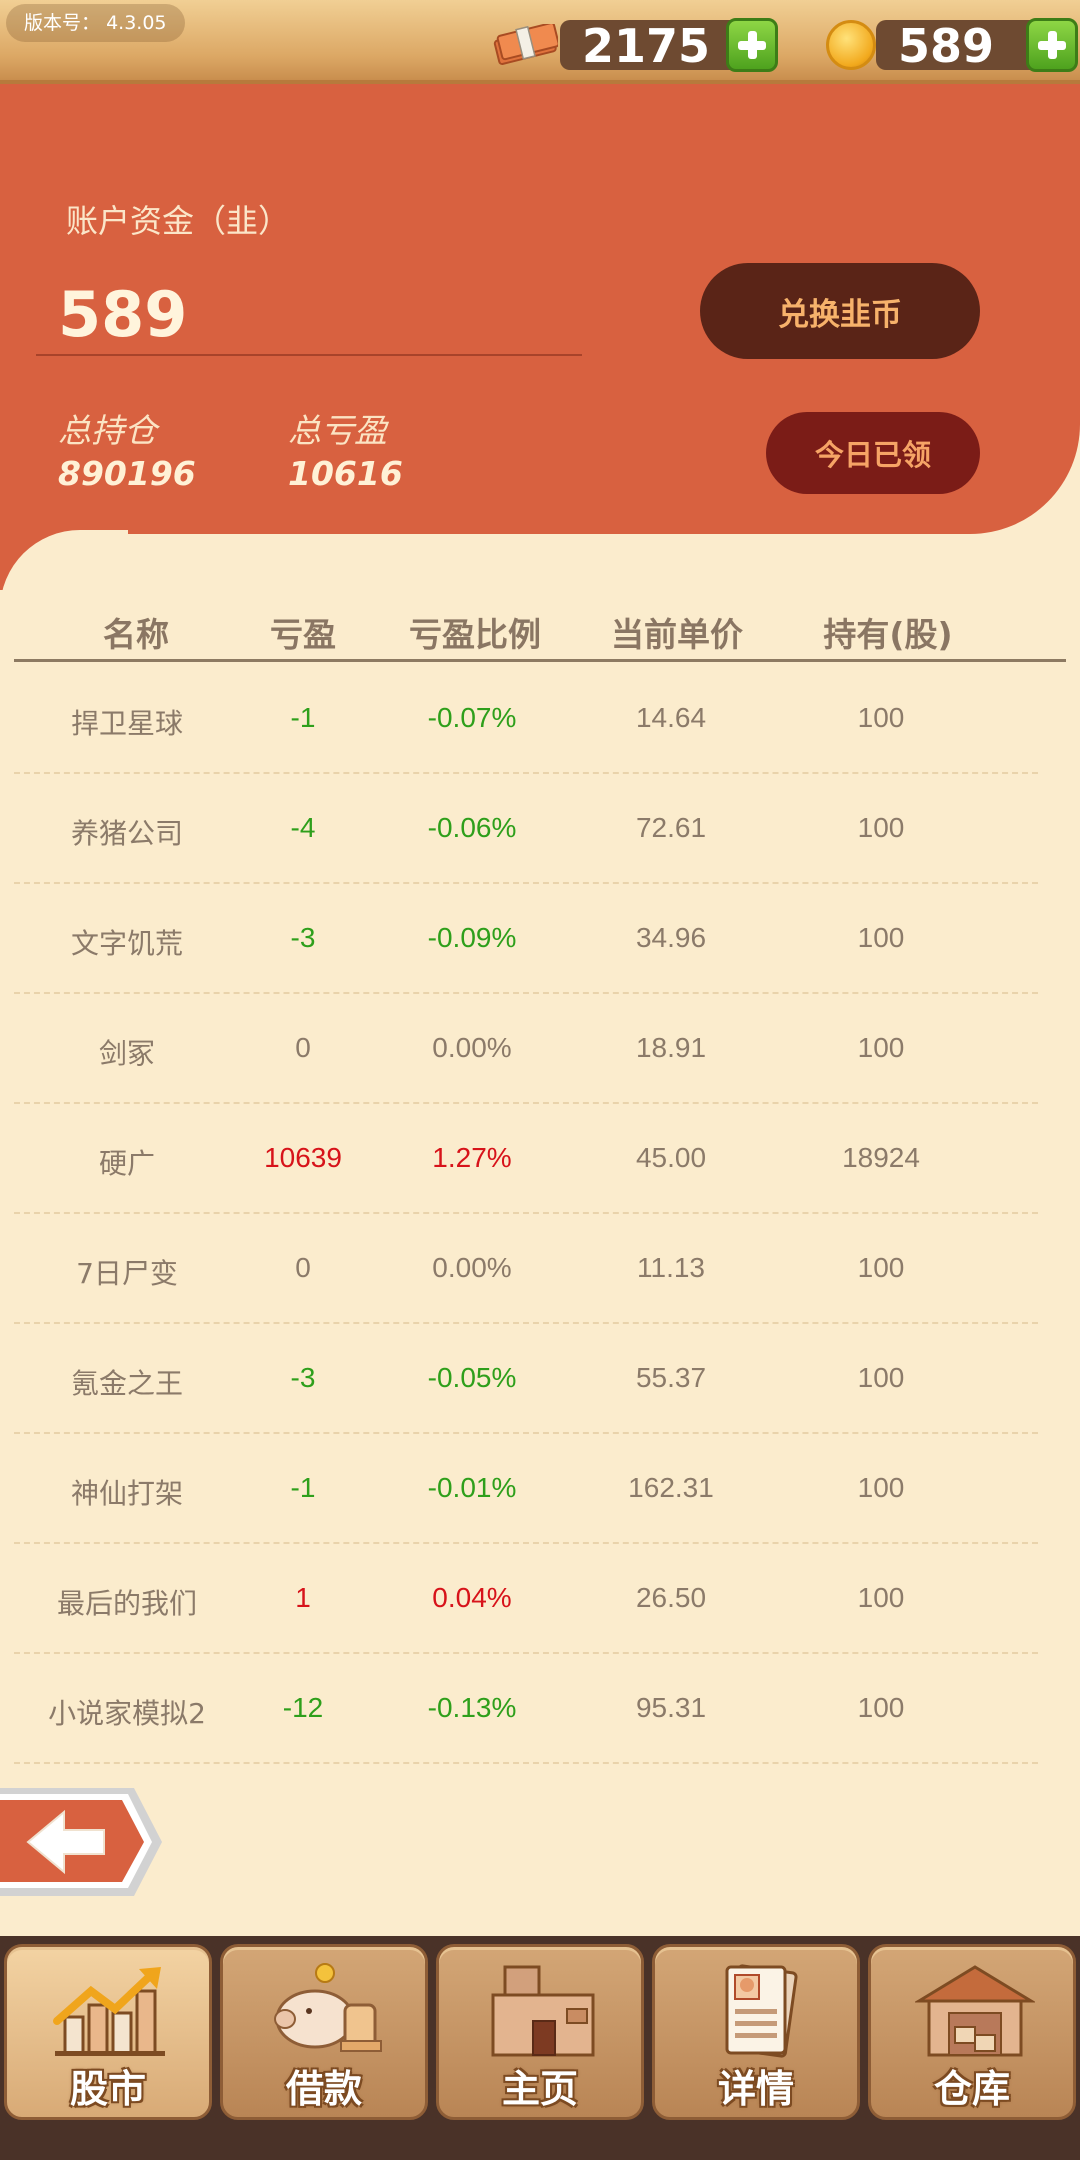  What do you see at coordinates (127, 1493) in the screenshot?
I see `stock-name: 神仙打架` at bounding box center [127, 1493].